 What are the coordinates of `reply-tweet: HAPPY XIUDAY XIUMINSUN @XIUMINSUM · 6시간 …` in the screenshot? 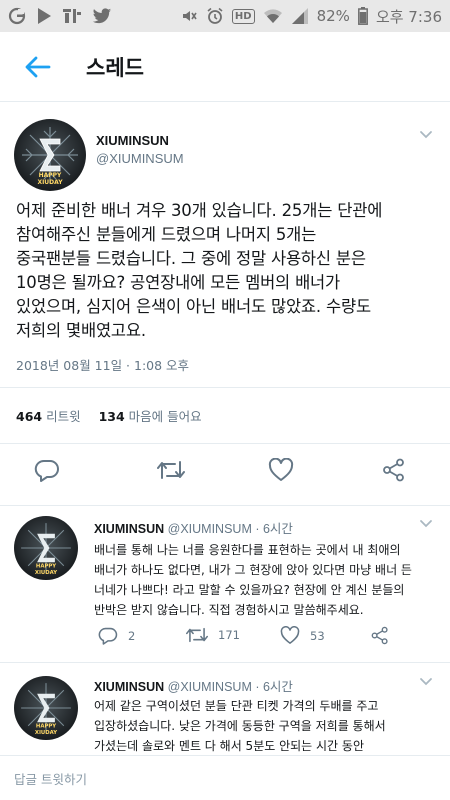 It's located at (225, 711).